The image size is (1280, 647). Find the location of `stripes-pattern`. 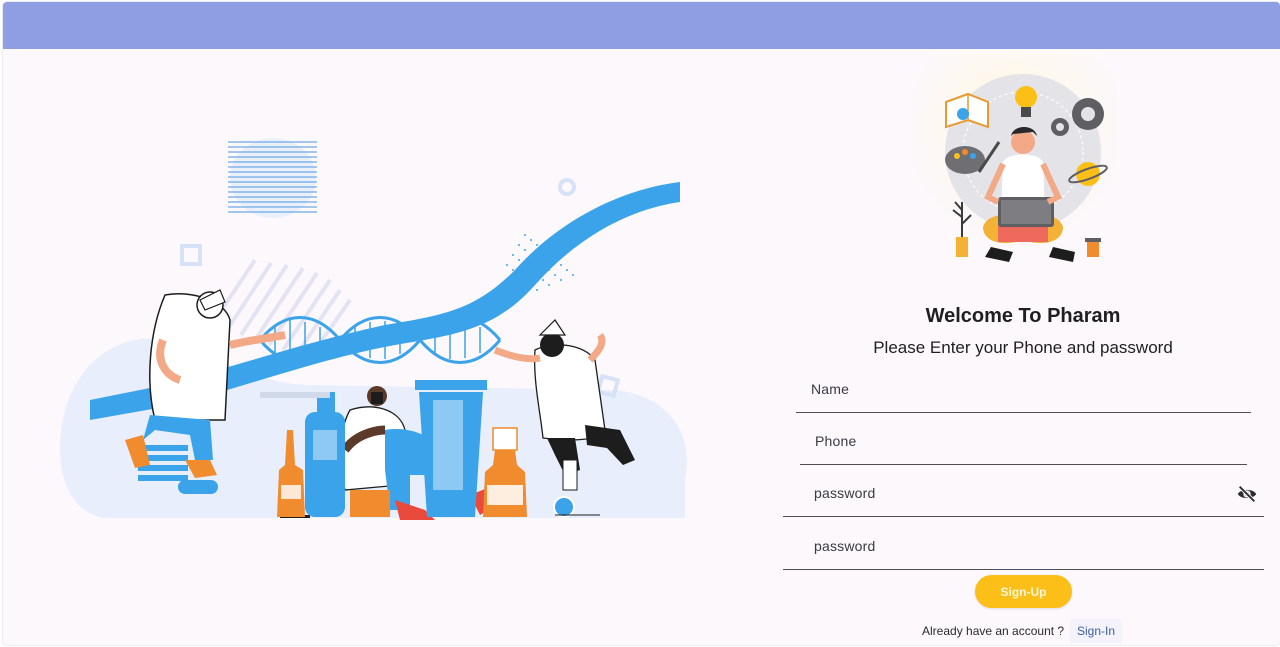

stripes-pattern is located at coordinates (272, 177).